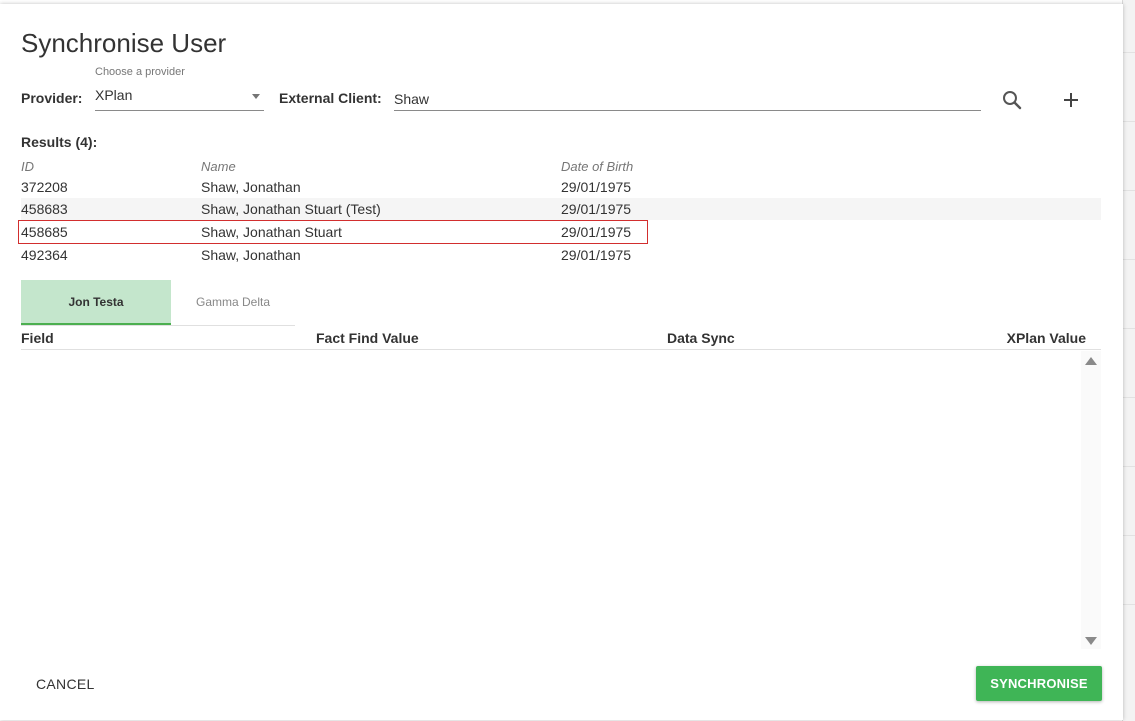 This screenshot has height=721, width=1135. What do you see at coordinates (37, 338) in the screenshot?
I see `grid-header-field: Field` at bounding box center [37, 338].